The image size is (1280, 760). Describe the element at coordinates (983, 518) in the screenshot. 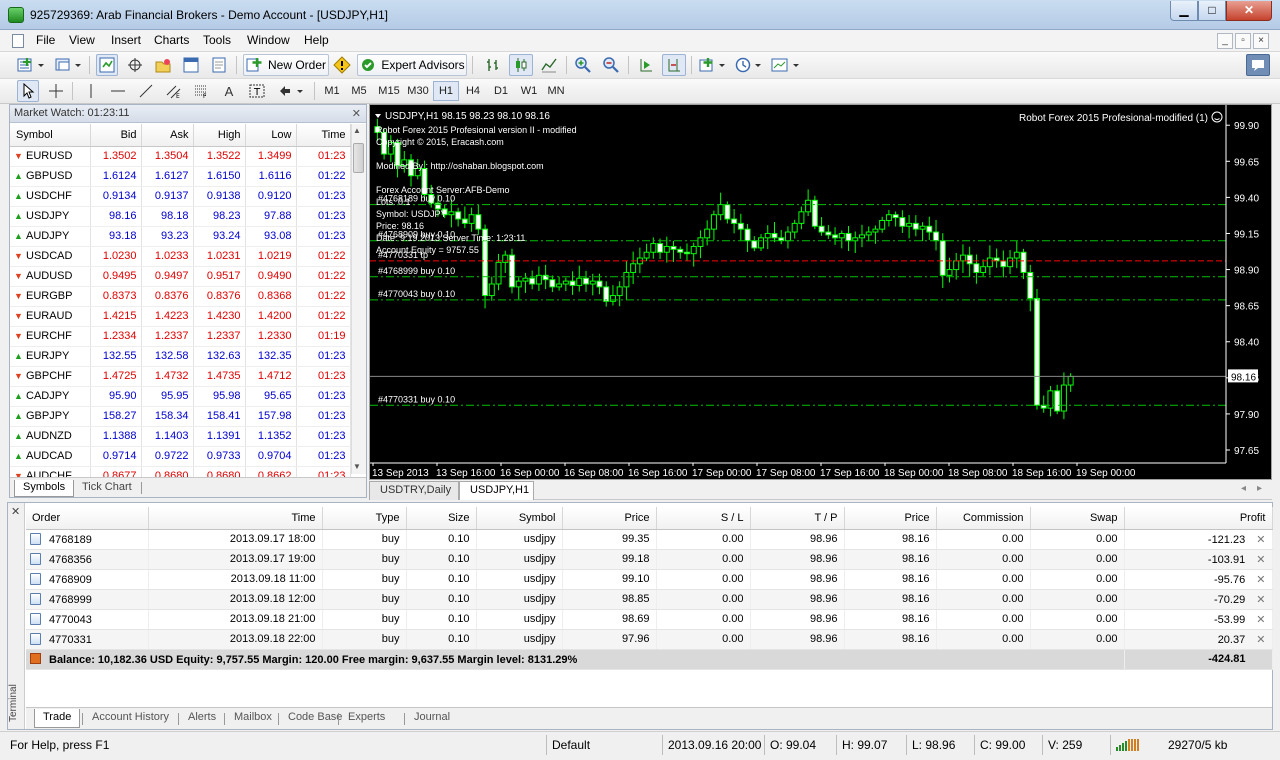

I see `trade-col-commission: Commission` at that location.